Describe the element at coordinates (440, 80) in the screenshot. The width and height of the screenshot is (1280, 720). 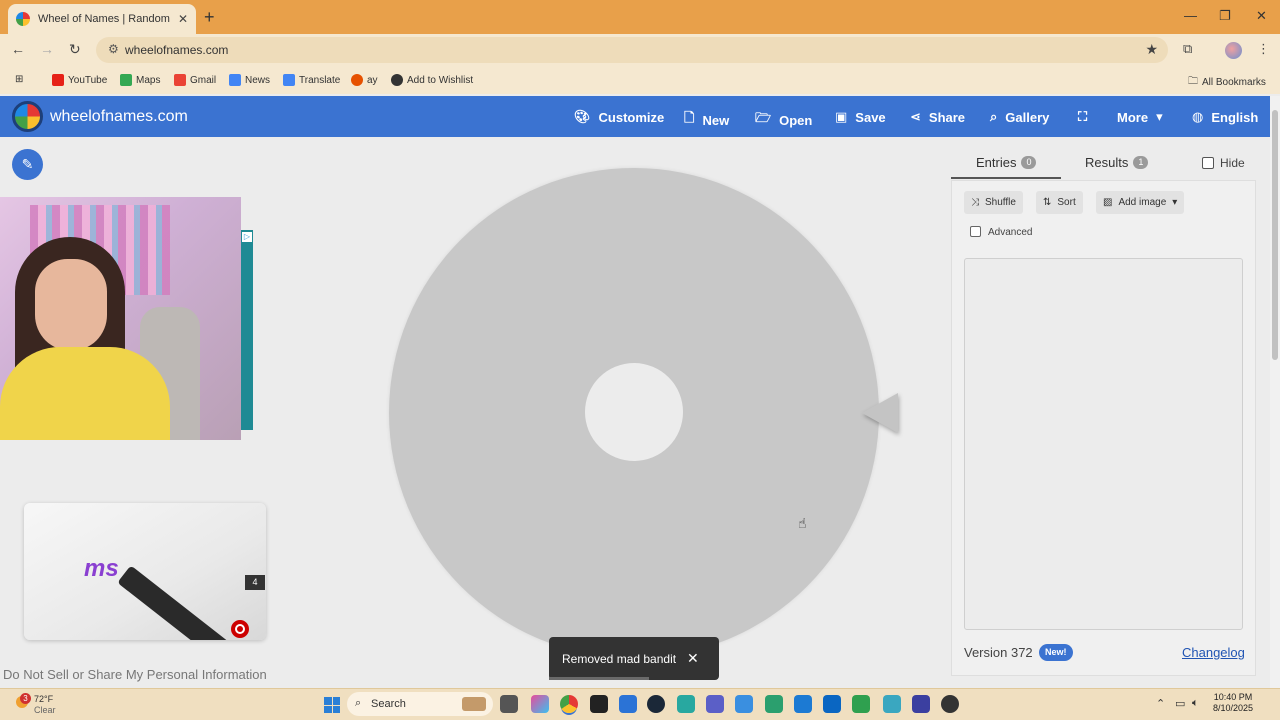
I see `bookmark-label: Add to Wishlist` at that location.